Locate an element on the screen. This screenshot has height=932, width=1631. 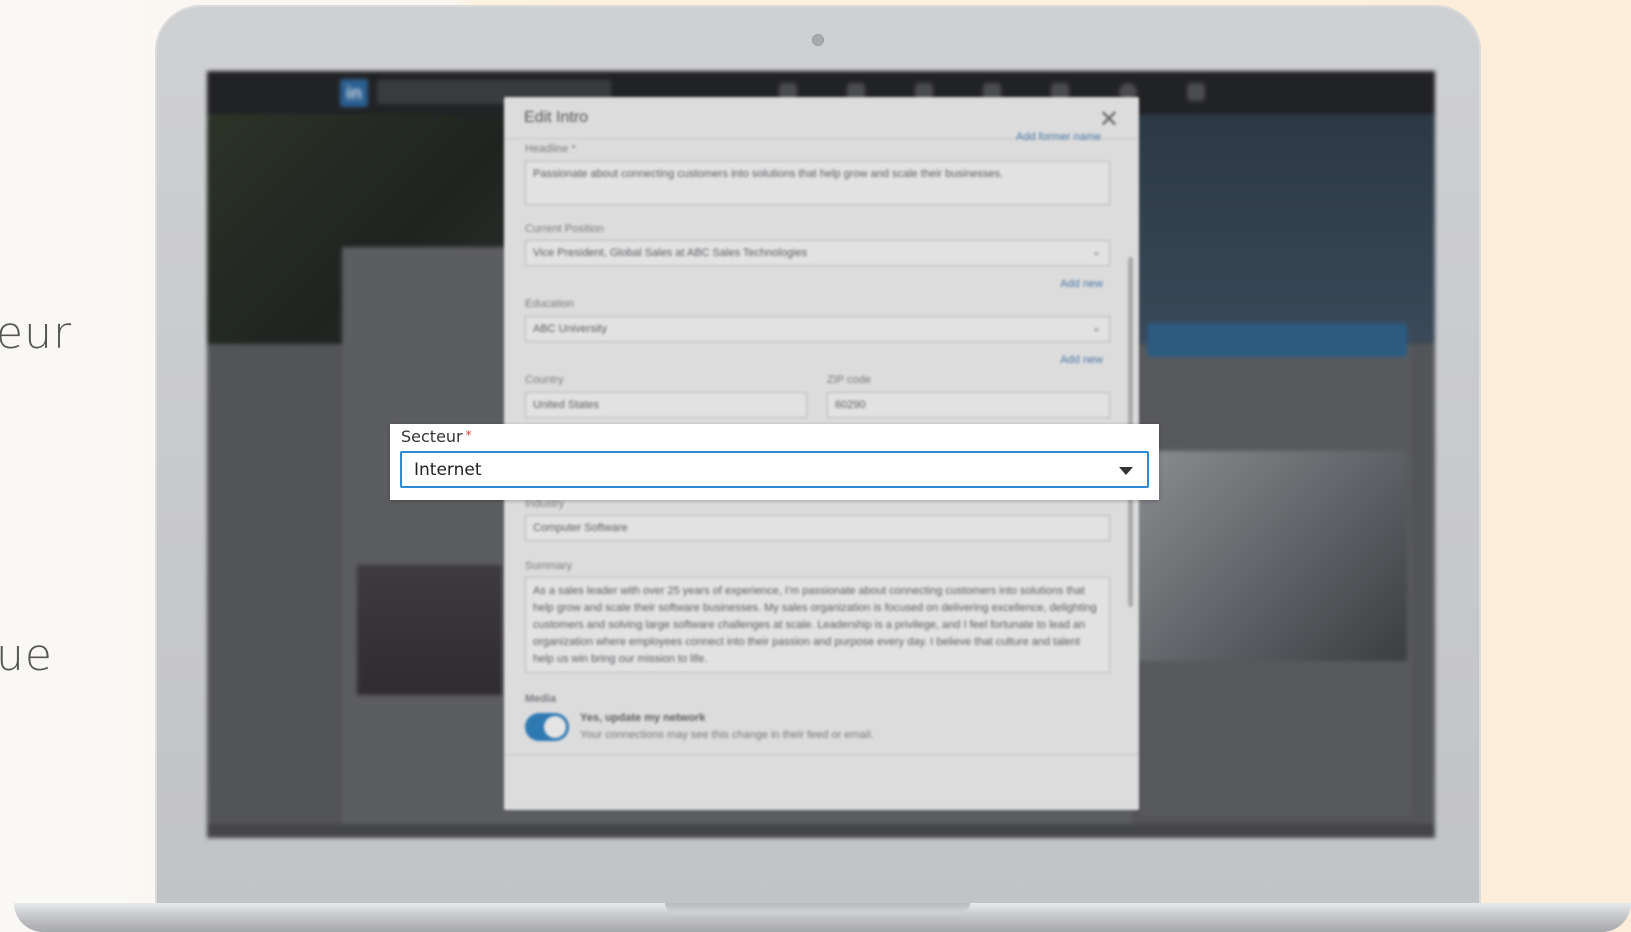
nav-work-icon is located at coordinates (1196, 92).